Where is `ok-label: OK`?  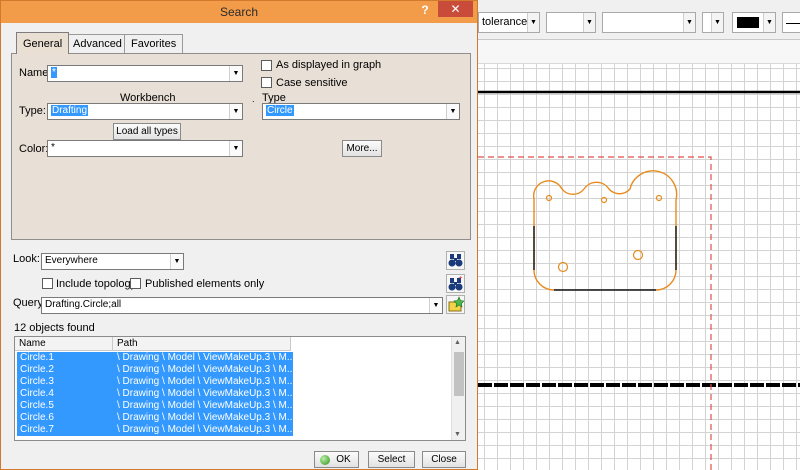 ok-label: OK is located at coordinates (343, 459).